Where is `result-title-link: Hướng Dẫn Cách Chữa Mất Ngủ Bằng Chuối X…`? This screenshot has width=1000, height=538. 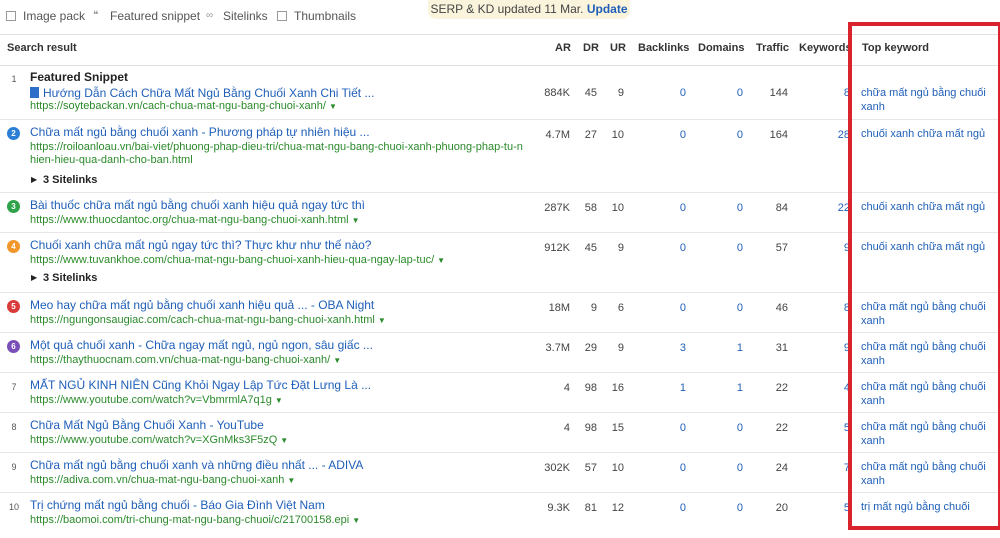 result-title-link: Hướng Dẫn Cách Chữa Mất Ngủ Bằng Chuối X… is located at coordinates (202, 93).